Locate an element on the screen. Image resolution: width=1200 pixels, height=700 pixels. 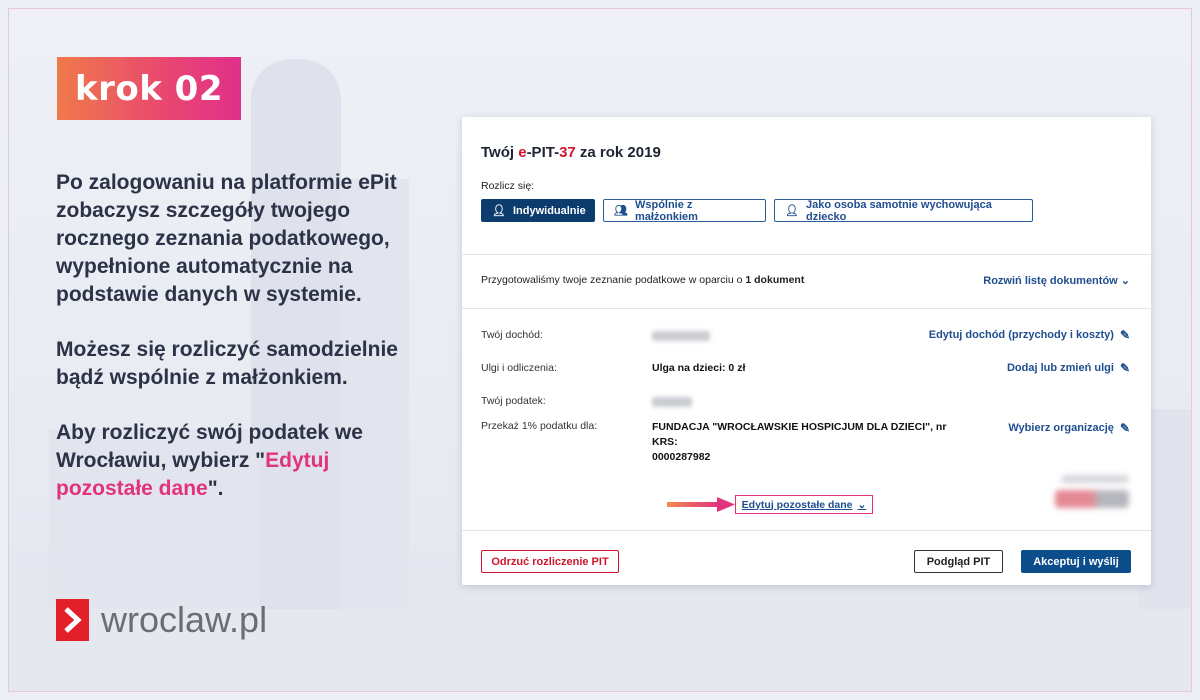
prepared-count: 1 dokument is located at coordinates (775, 280).